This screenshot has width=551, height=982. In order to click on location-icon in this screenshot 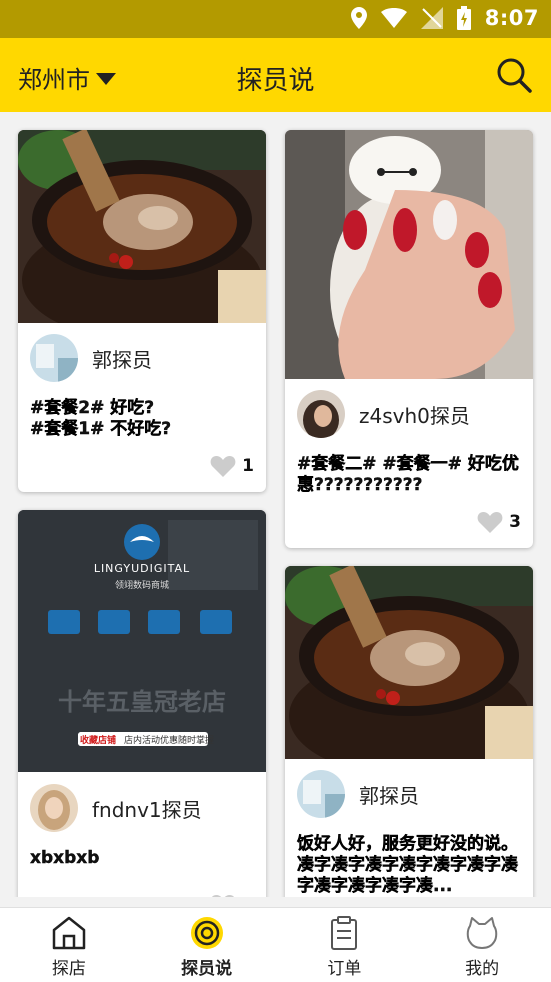, I will do `click(358, 18)`.